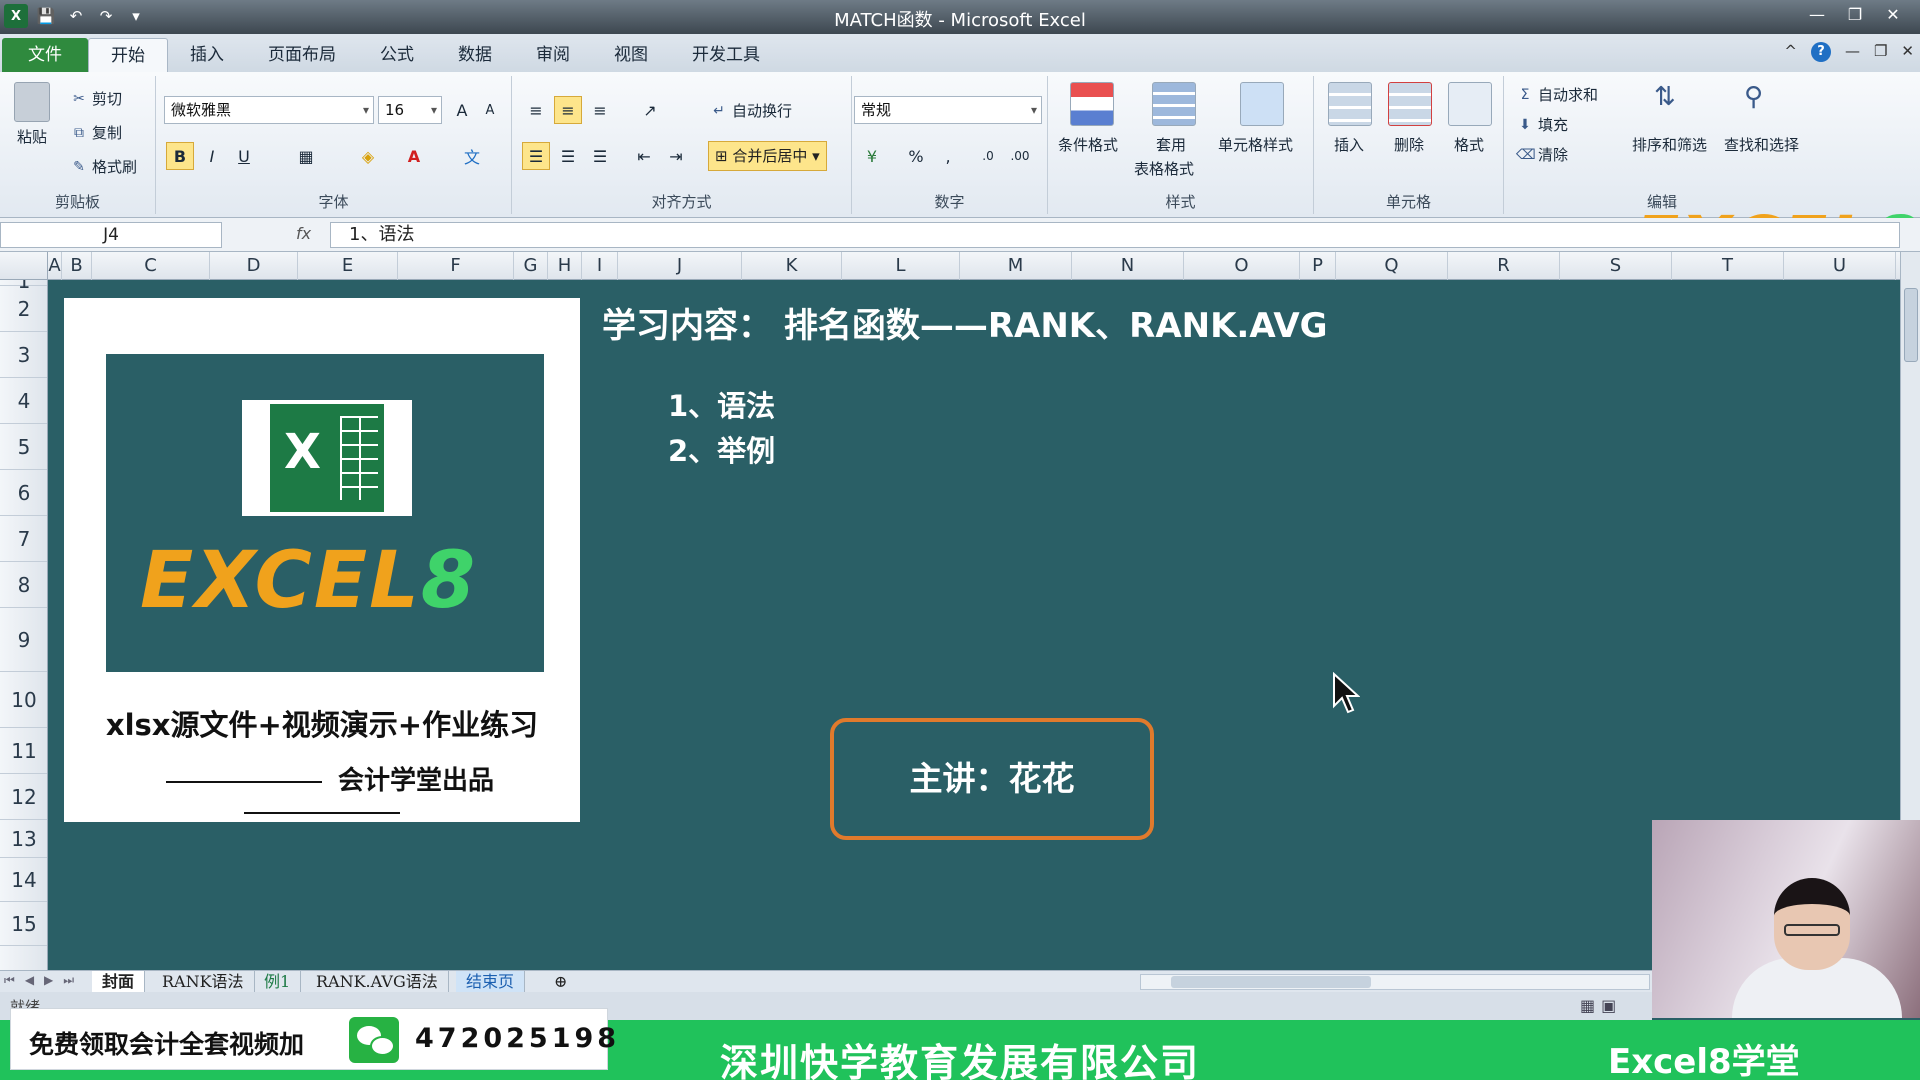  I want to click on paste-button: 粘贴, so click(32, 114).